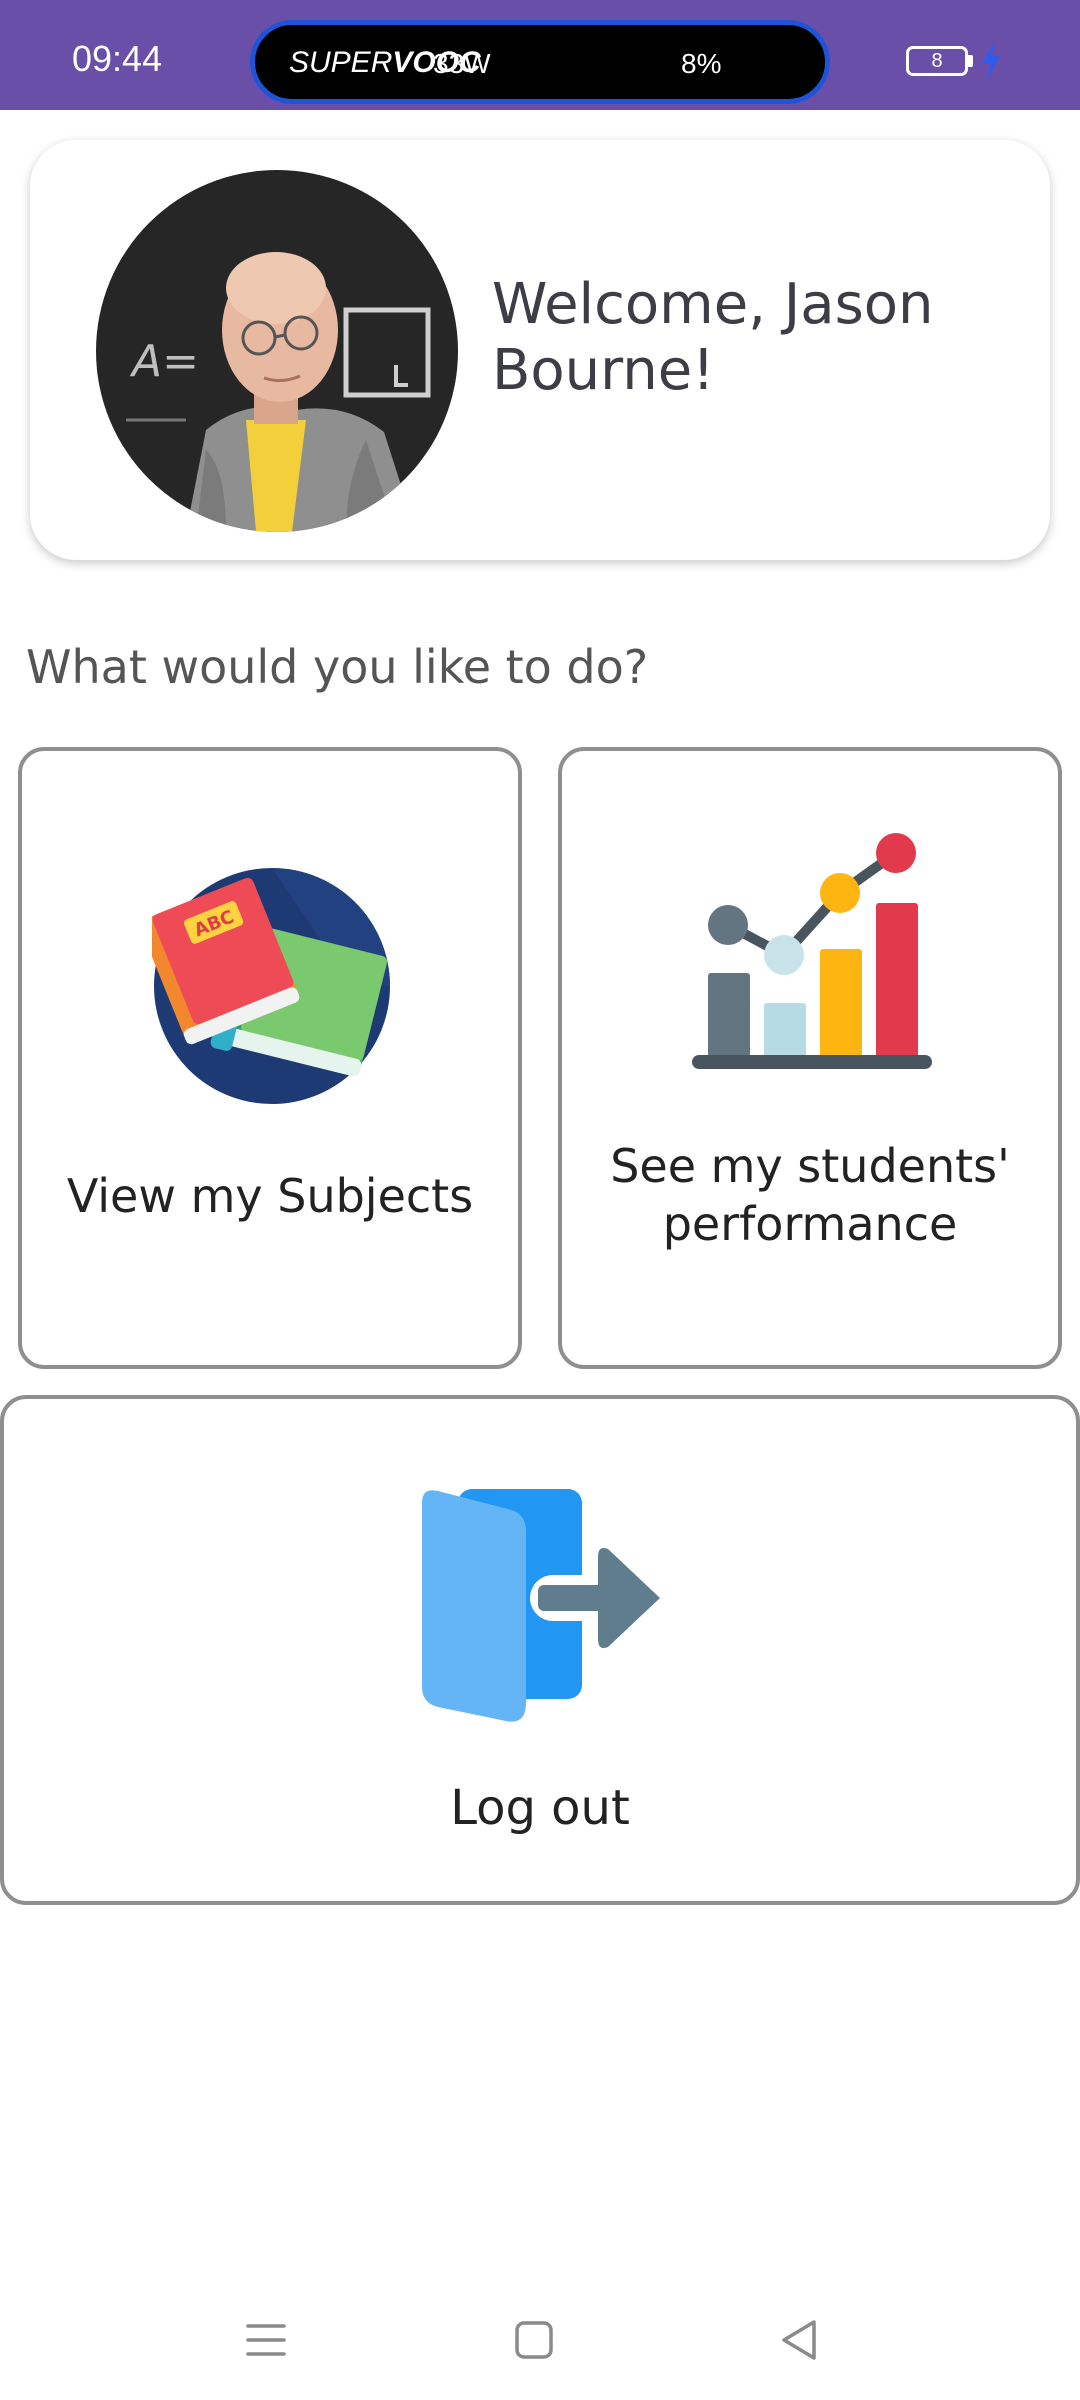 The height and width of the screenshot is (2400, 1080). I want to click on battery-nub, so click(970, 61).